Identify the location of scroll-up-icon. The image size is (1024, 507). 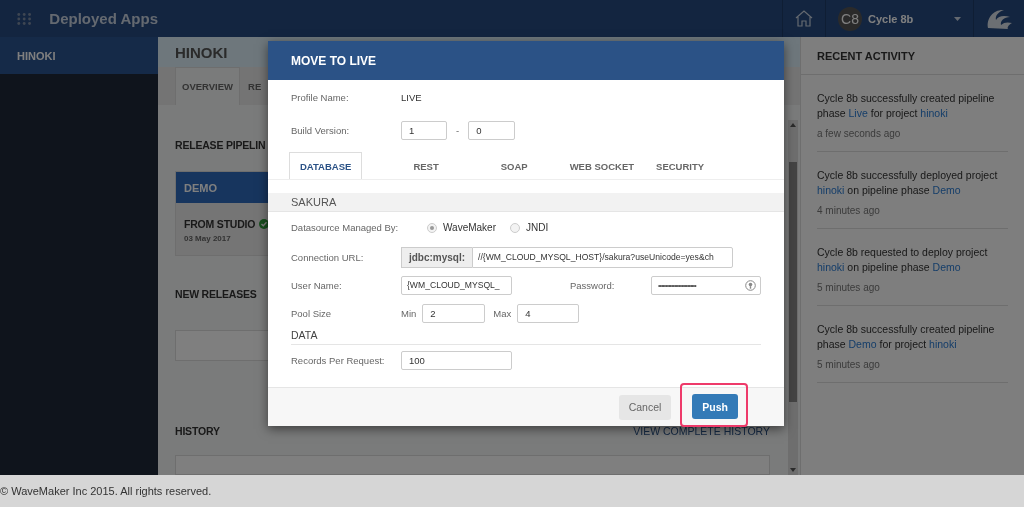
(793, 125).